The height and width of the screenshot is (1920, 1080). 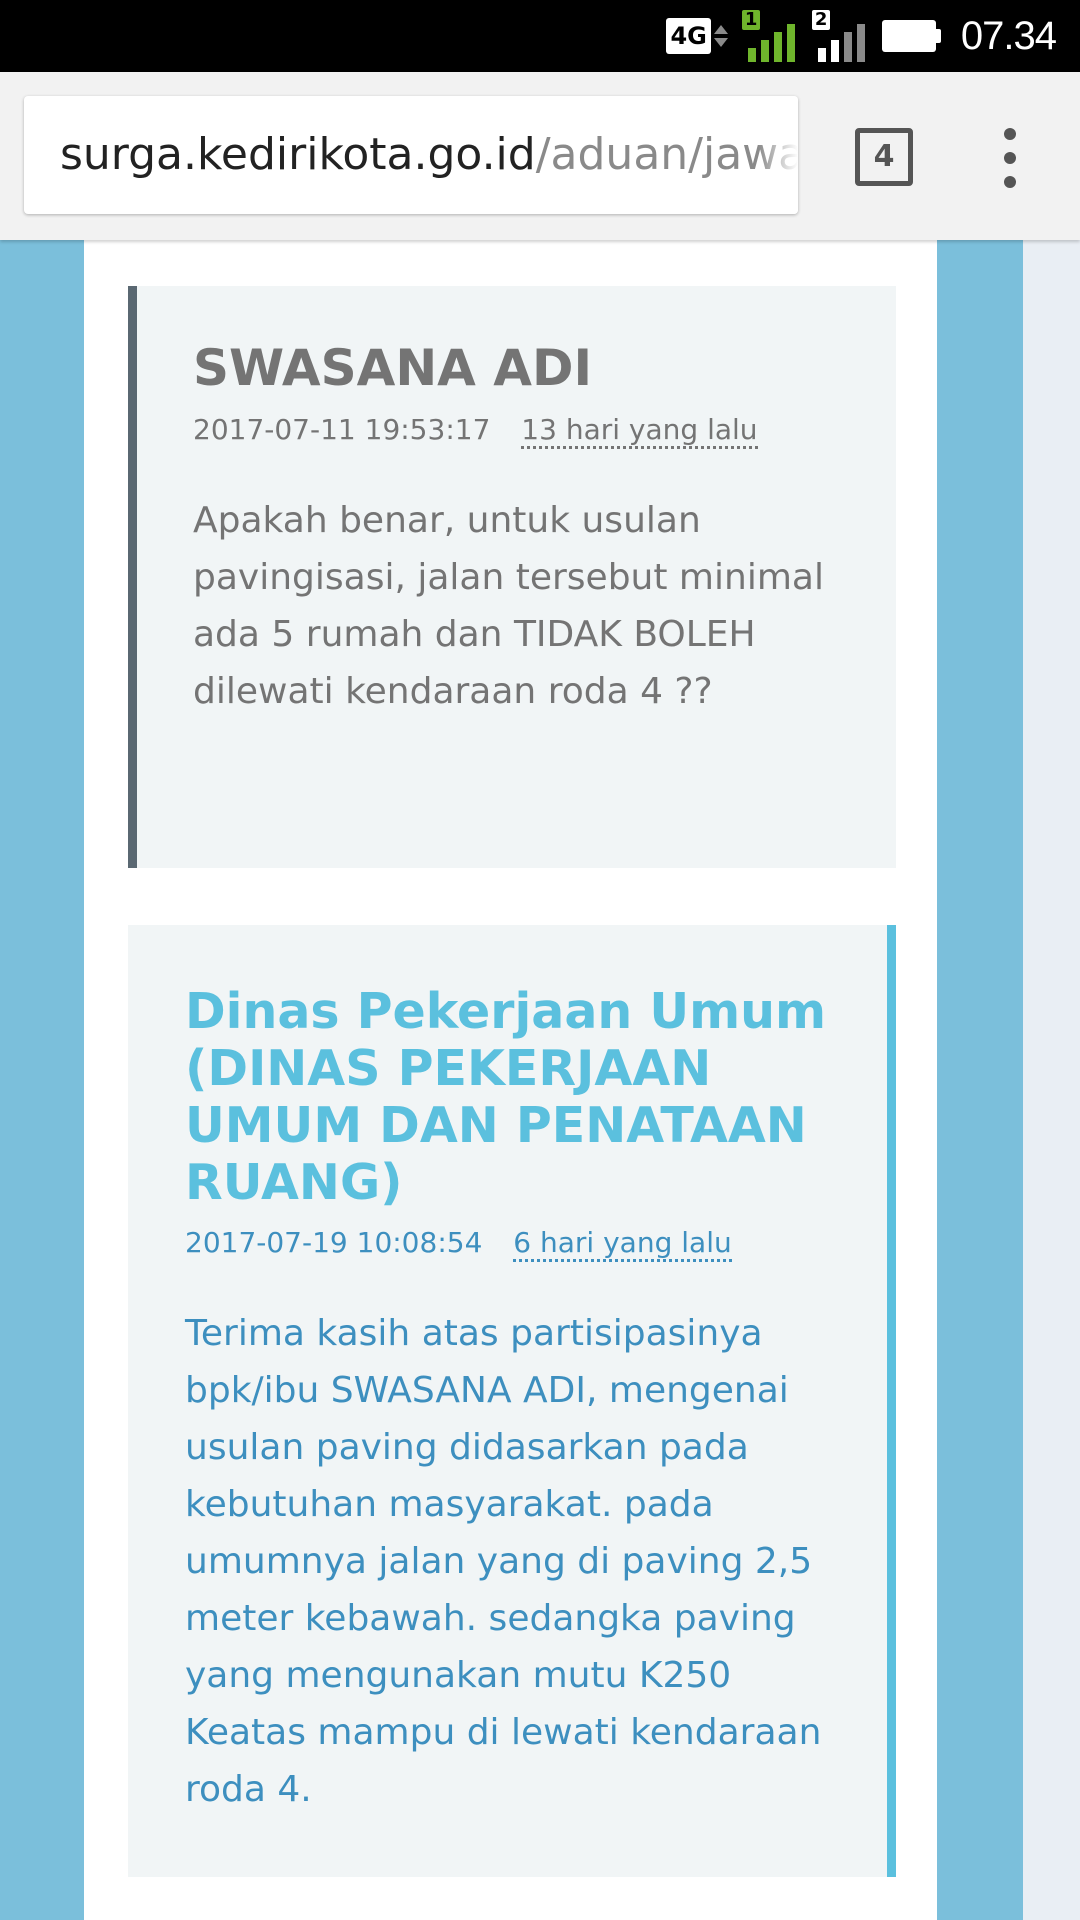 I want to click on answer-meta: 2017-07-19 10:08:54 6 hari yang lalu, so click(x=514, y=1243).